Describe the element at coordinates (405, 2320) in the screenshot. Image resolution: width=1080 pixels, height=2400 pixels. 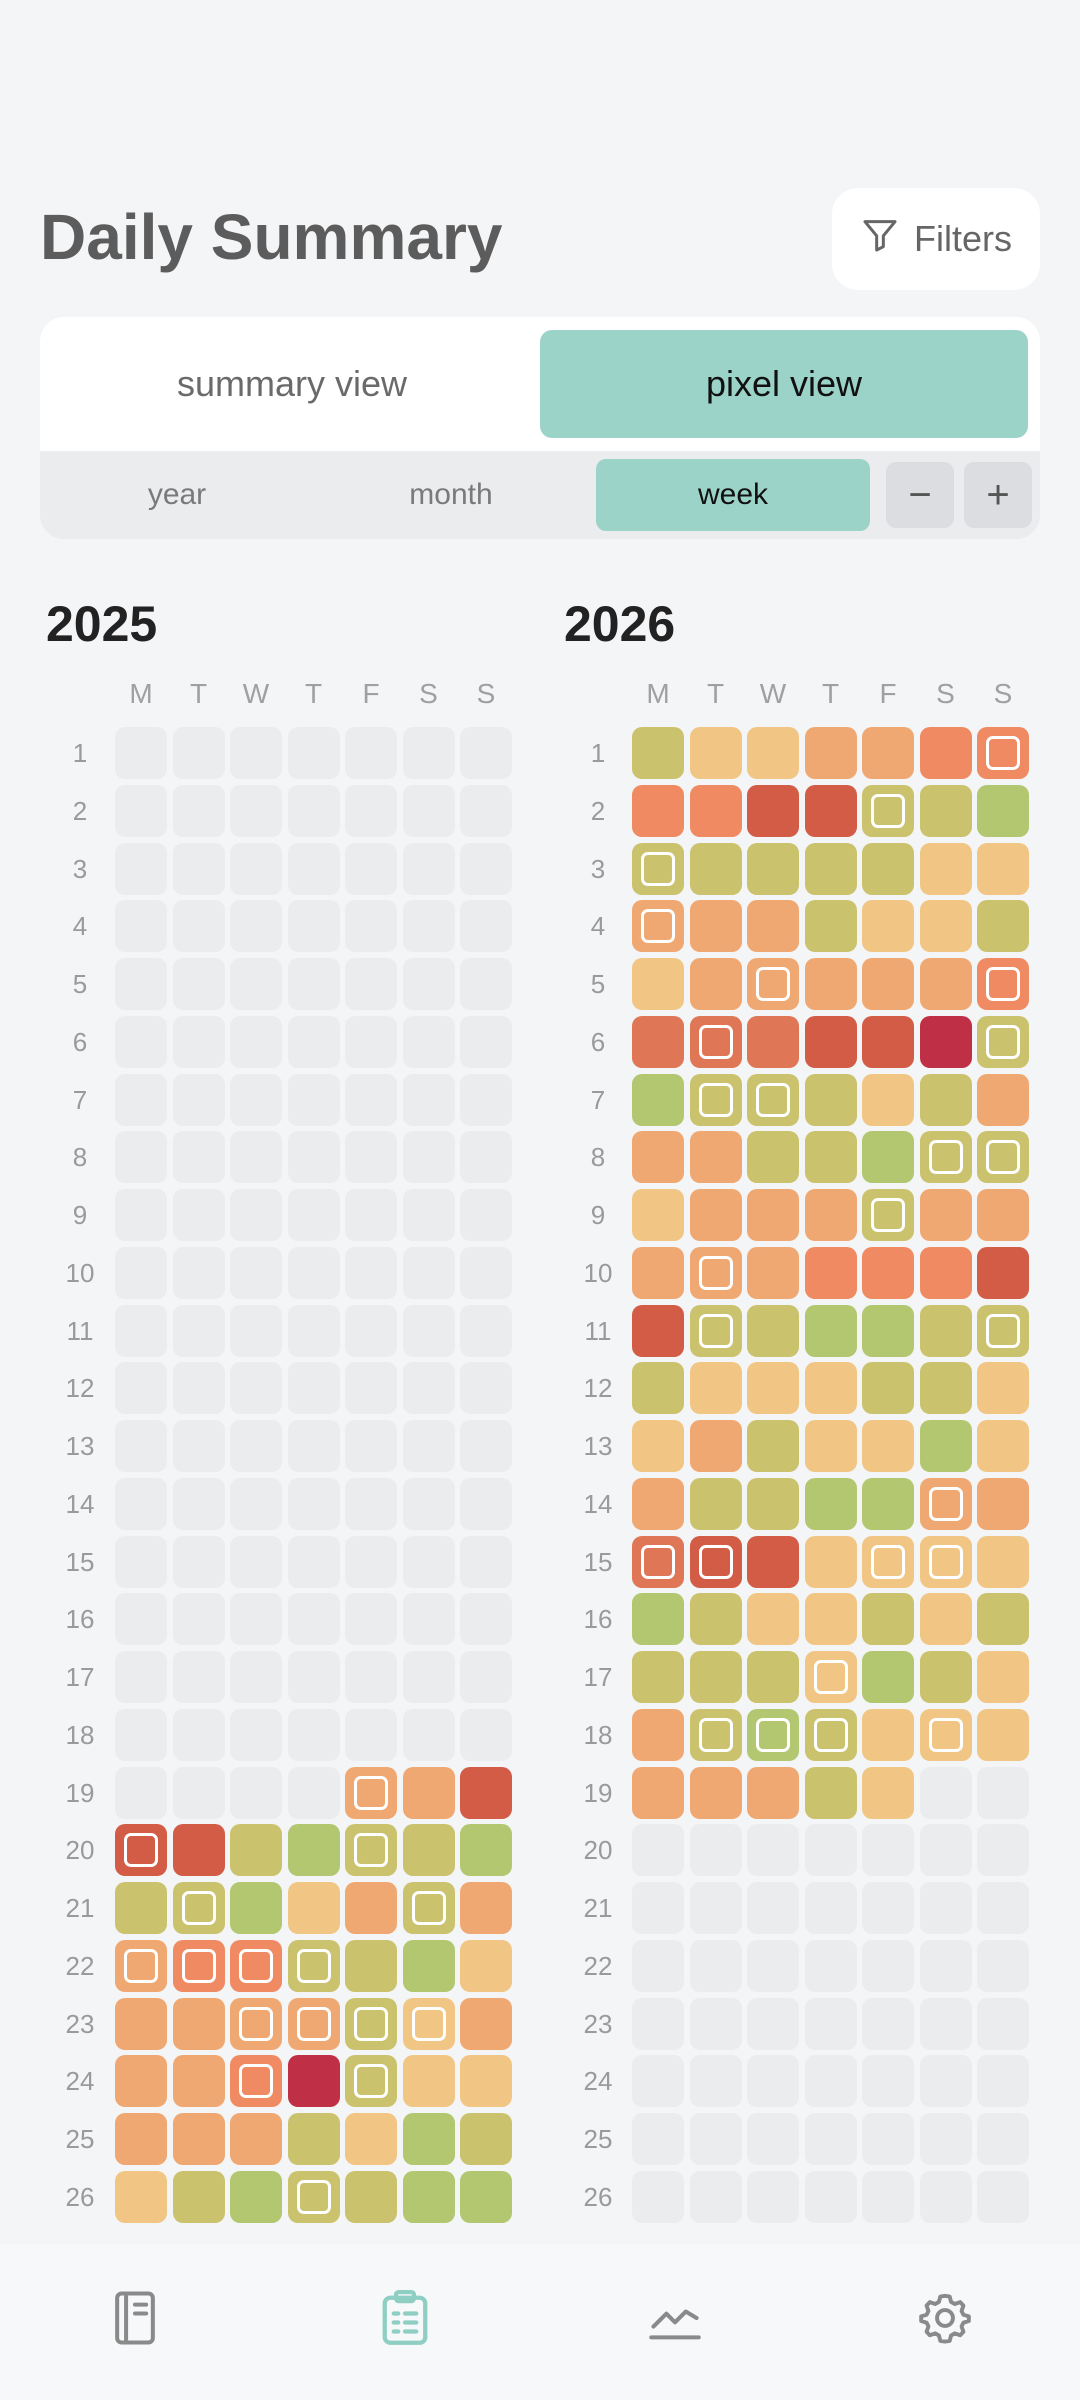
I see `nav-summary` at that location.